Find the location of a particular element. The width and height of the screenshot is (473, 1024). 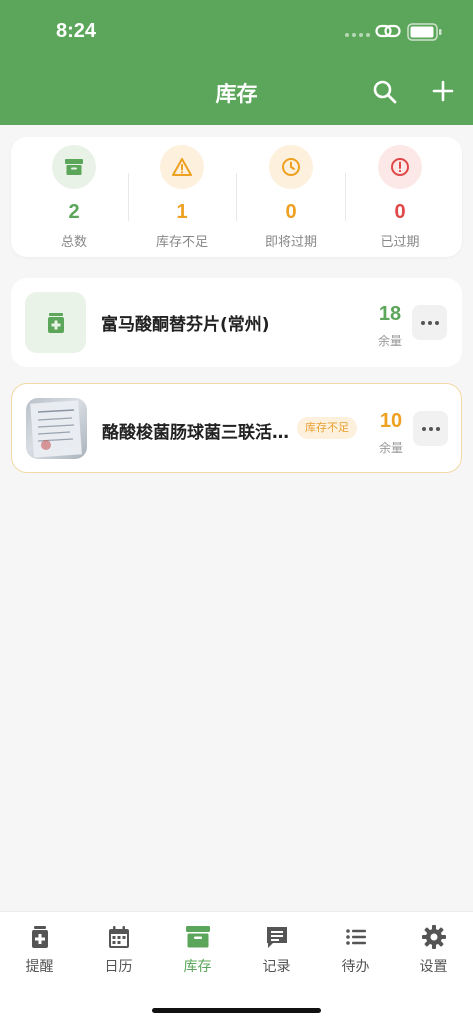

stat-expired: 0 已过期 is located at coordinates (391, 197).